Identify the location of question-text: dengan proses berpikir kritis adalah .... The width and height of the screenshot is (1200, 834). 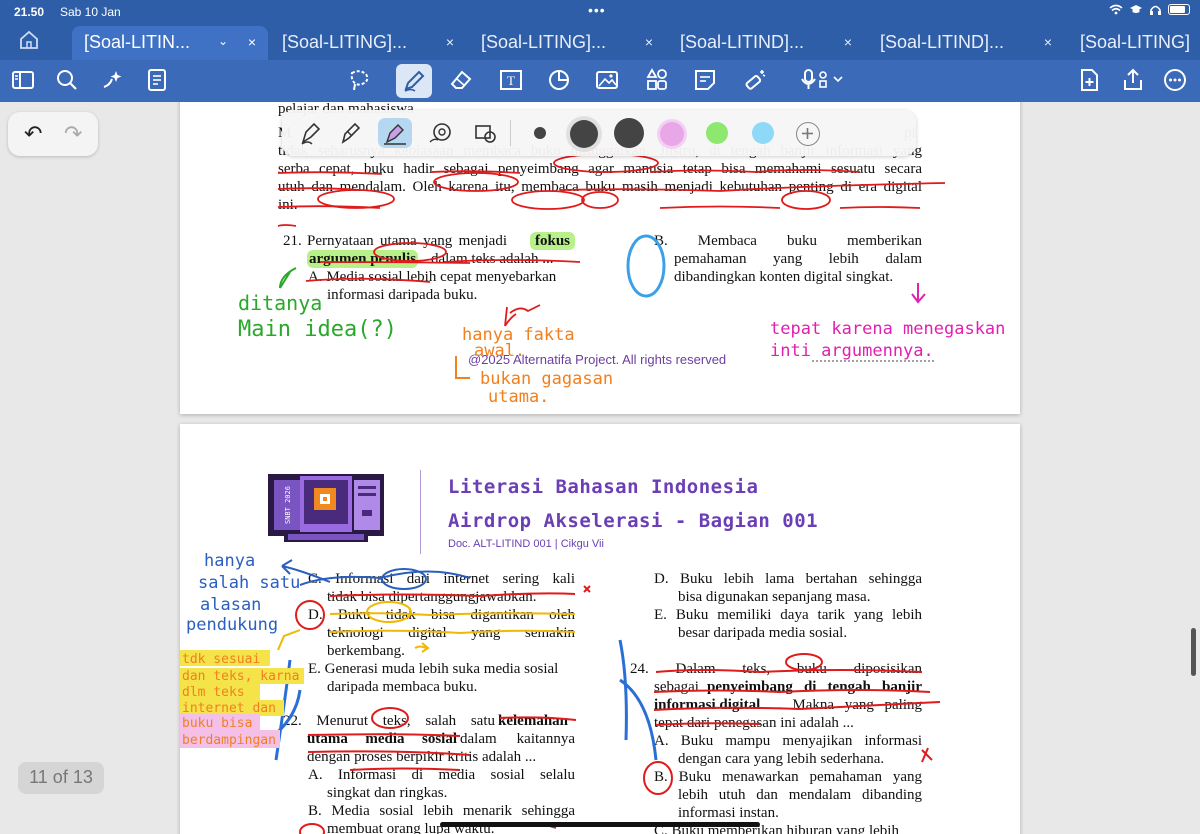
(422, 757).